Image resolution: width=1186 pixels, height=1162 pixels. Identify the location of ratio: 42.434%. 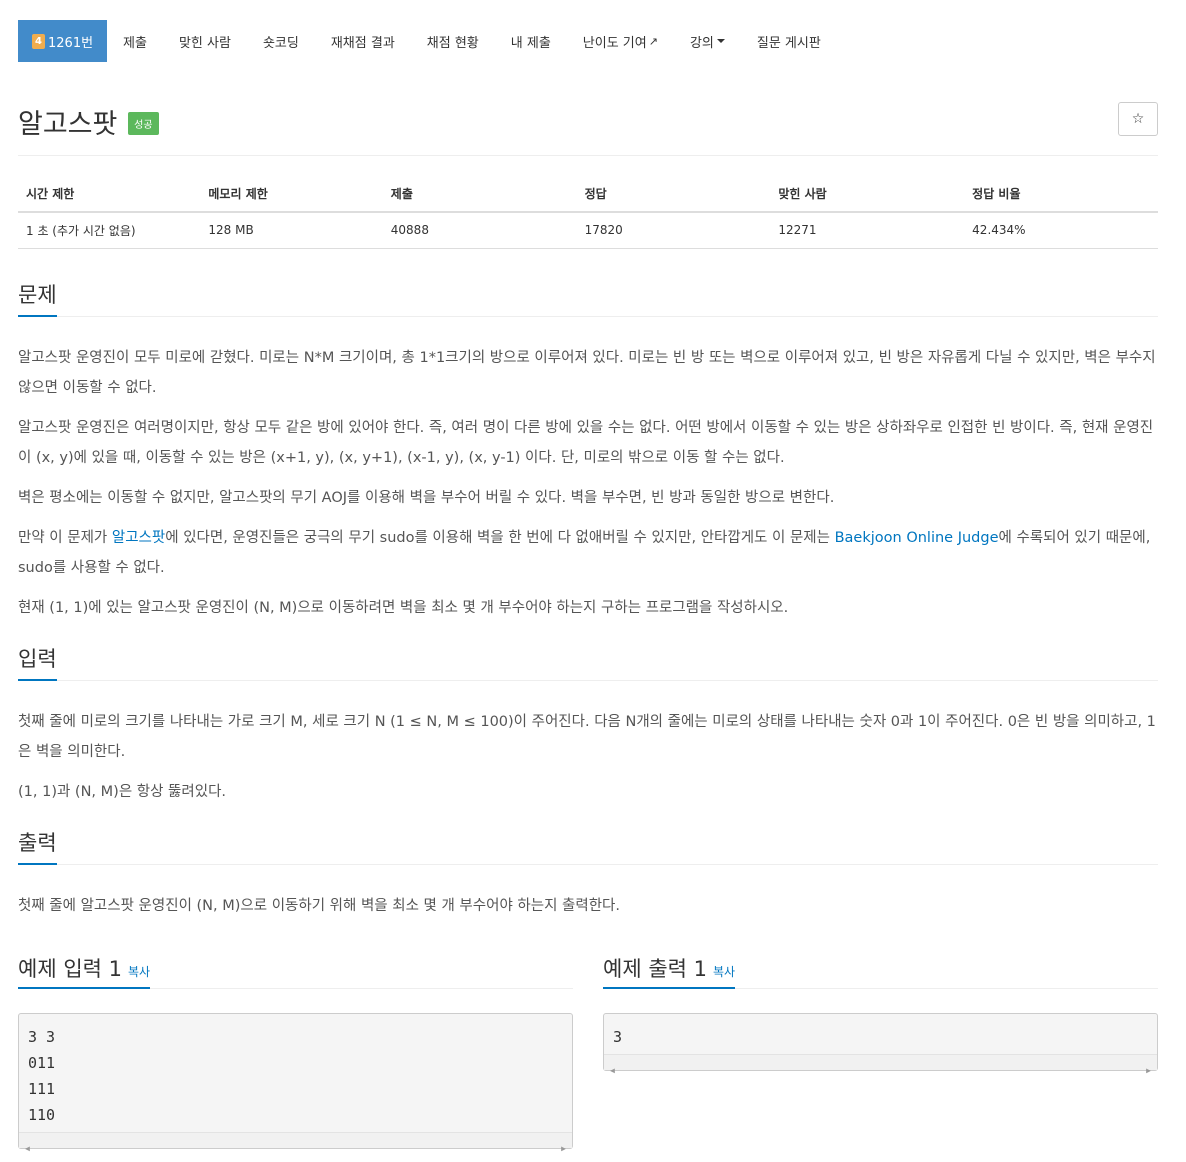
(1061, 230).